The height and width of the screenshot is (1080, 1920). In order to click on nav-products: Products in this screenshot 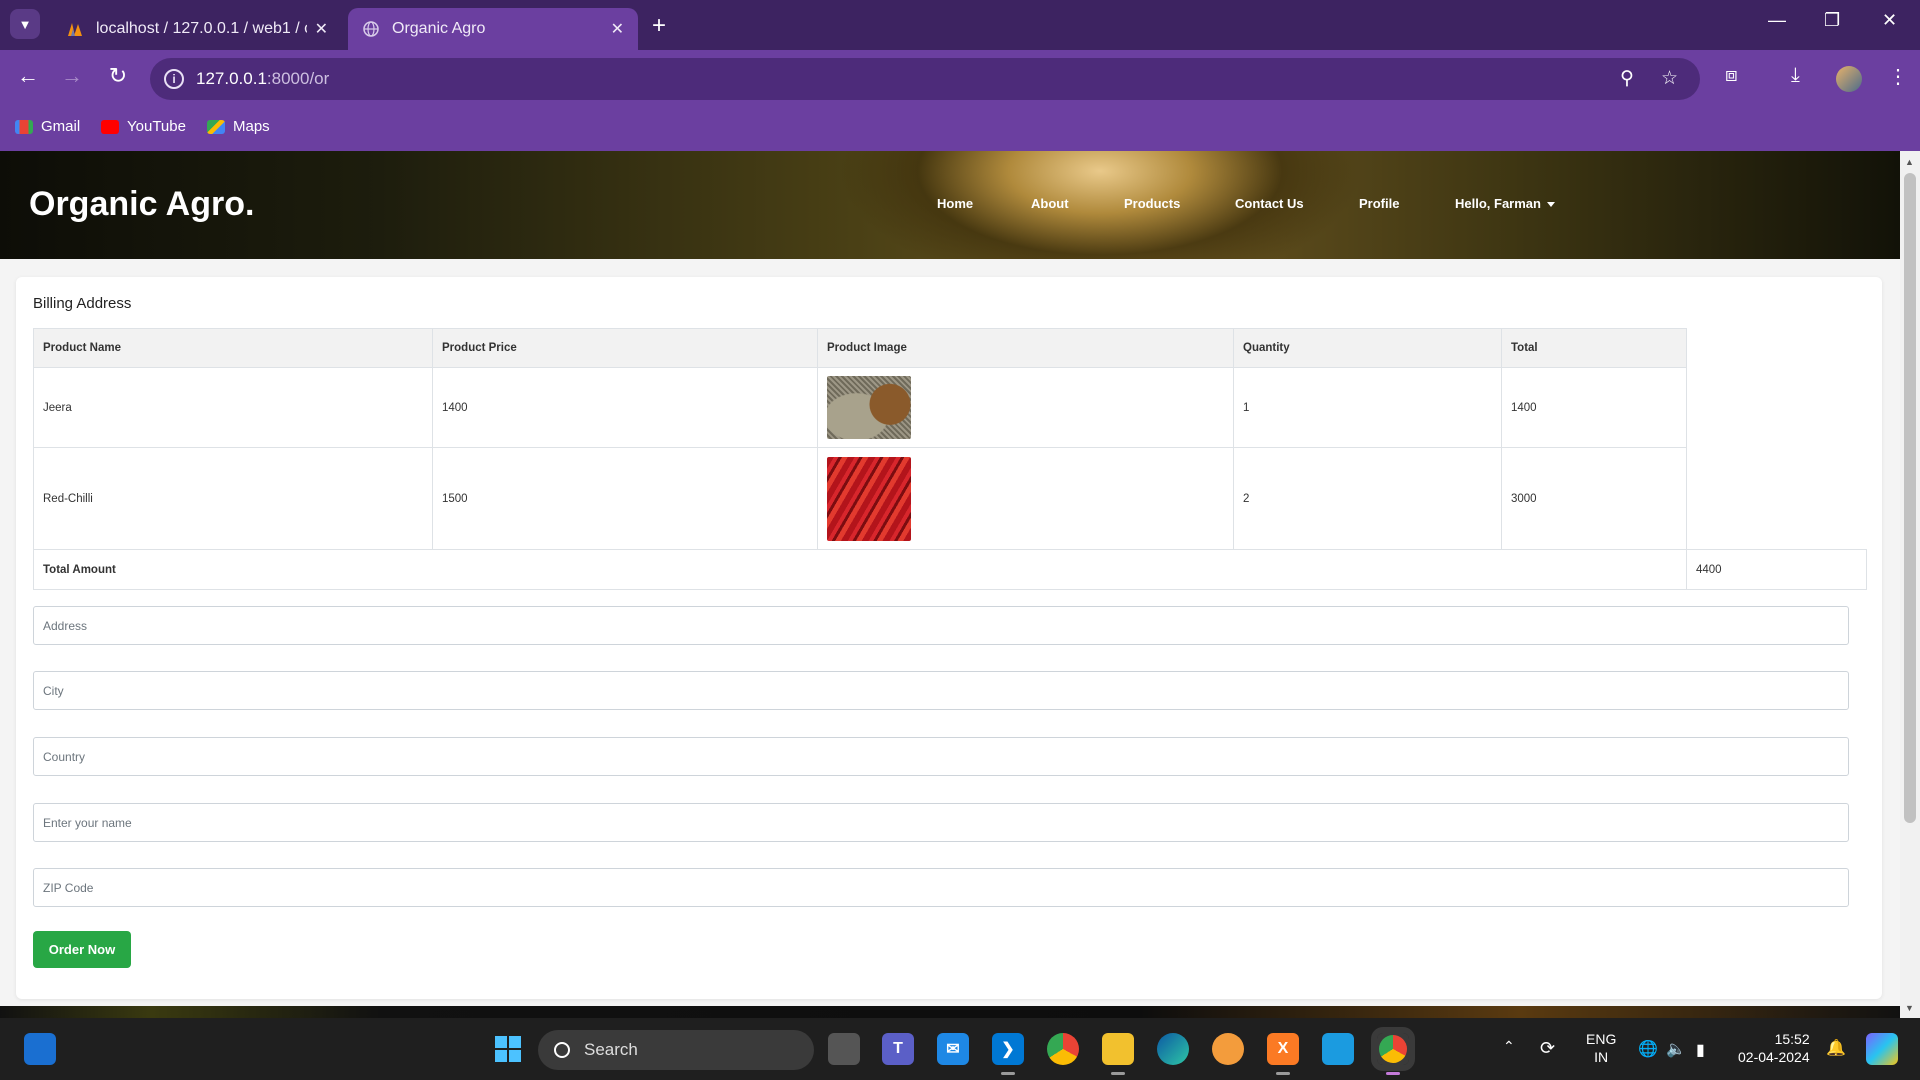, I will do `click(1152, 203)`.